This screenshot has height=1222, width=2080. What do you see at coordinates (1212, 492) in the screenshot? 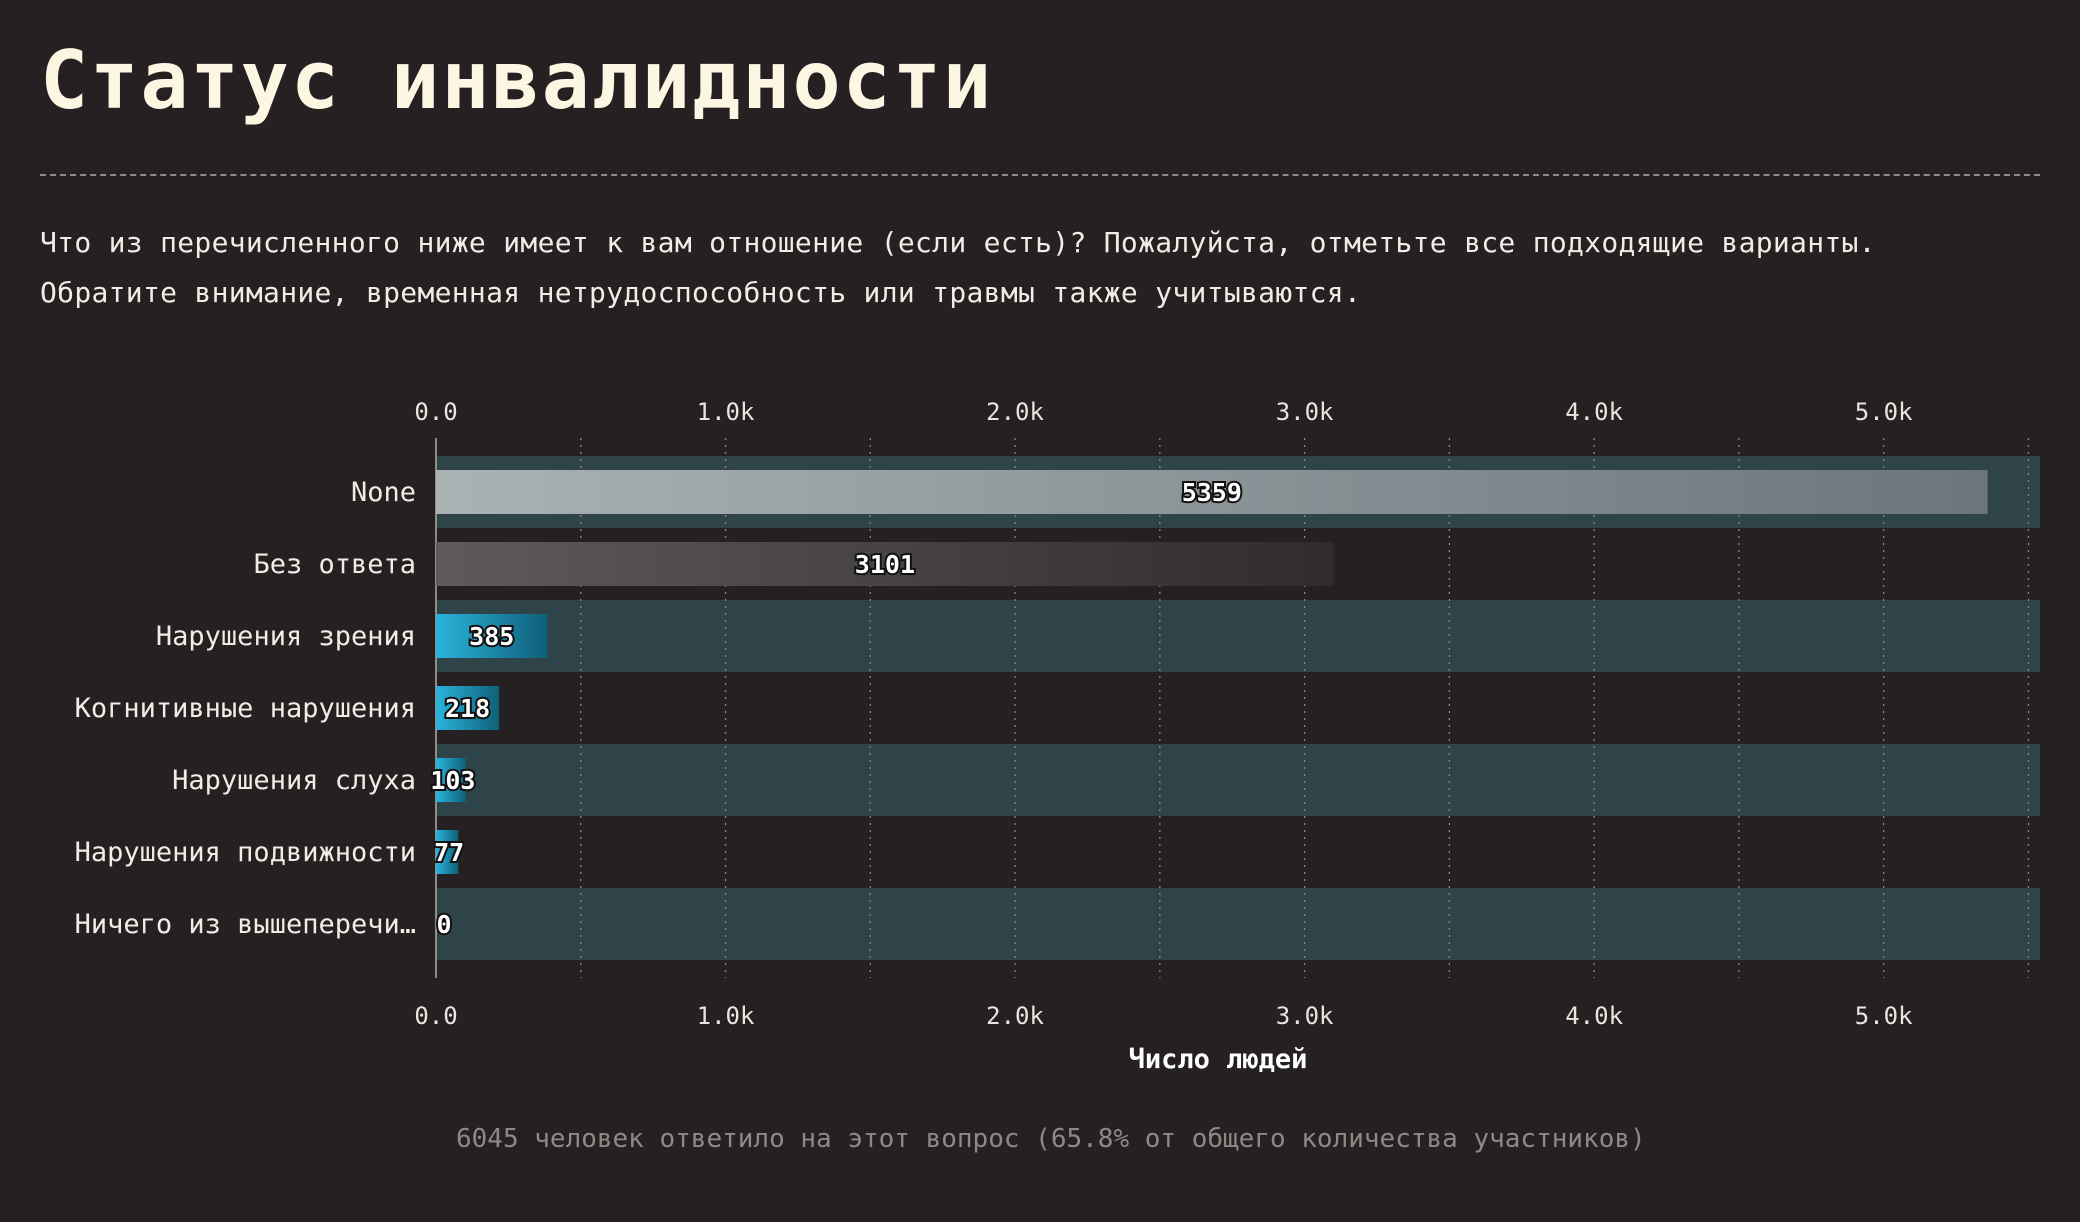
I see `value-label: 5359` at bounding box center [1212, 492].